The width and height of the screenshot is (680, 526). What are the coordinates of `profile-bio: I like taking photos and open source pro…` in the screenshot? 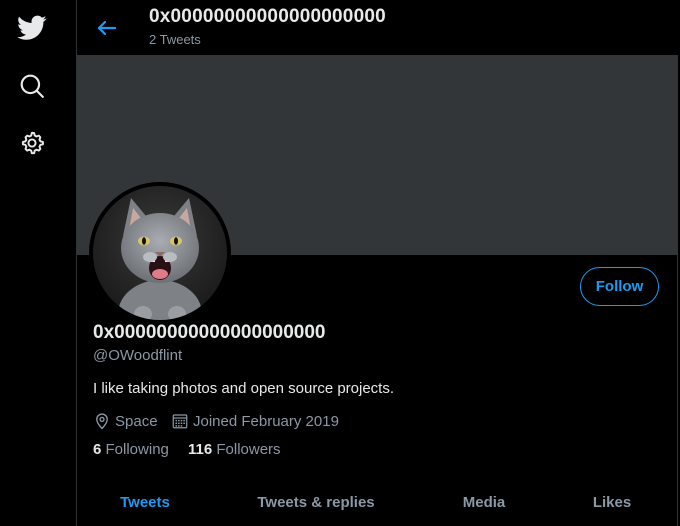 It's located at (244, 388).